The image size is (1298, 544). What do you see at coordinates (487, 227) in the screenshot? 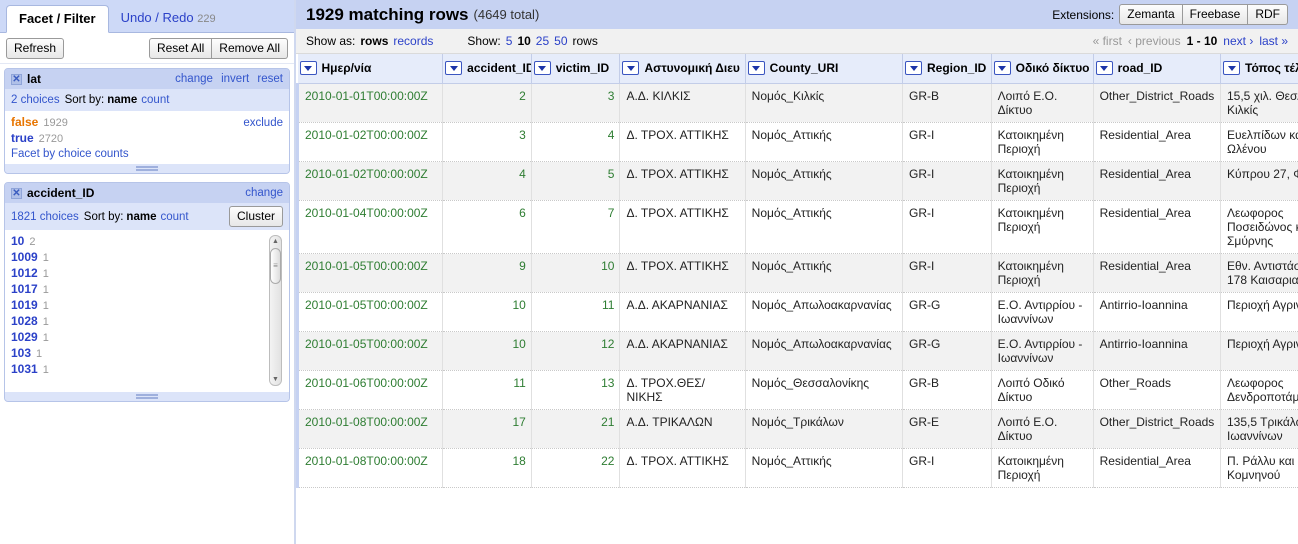
I see `cell-accident-id: 6` at bounding box center [487, 227].